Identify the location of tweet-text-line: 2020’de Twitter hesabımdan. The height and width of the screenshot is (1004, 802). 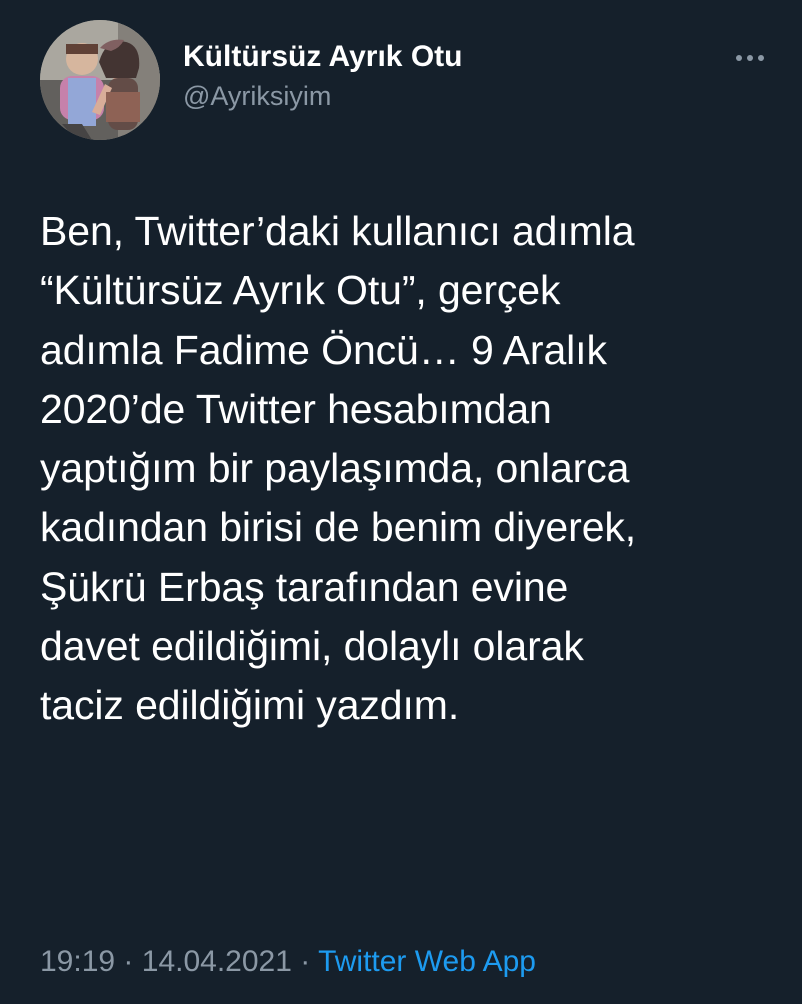
(296, 408).